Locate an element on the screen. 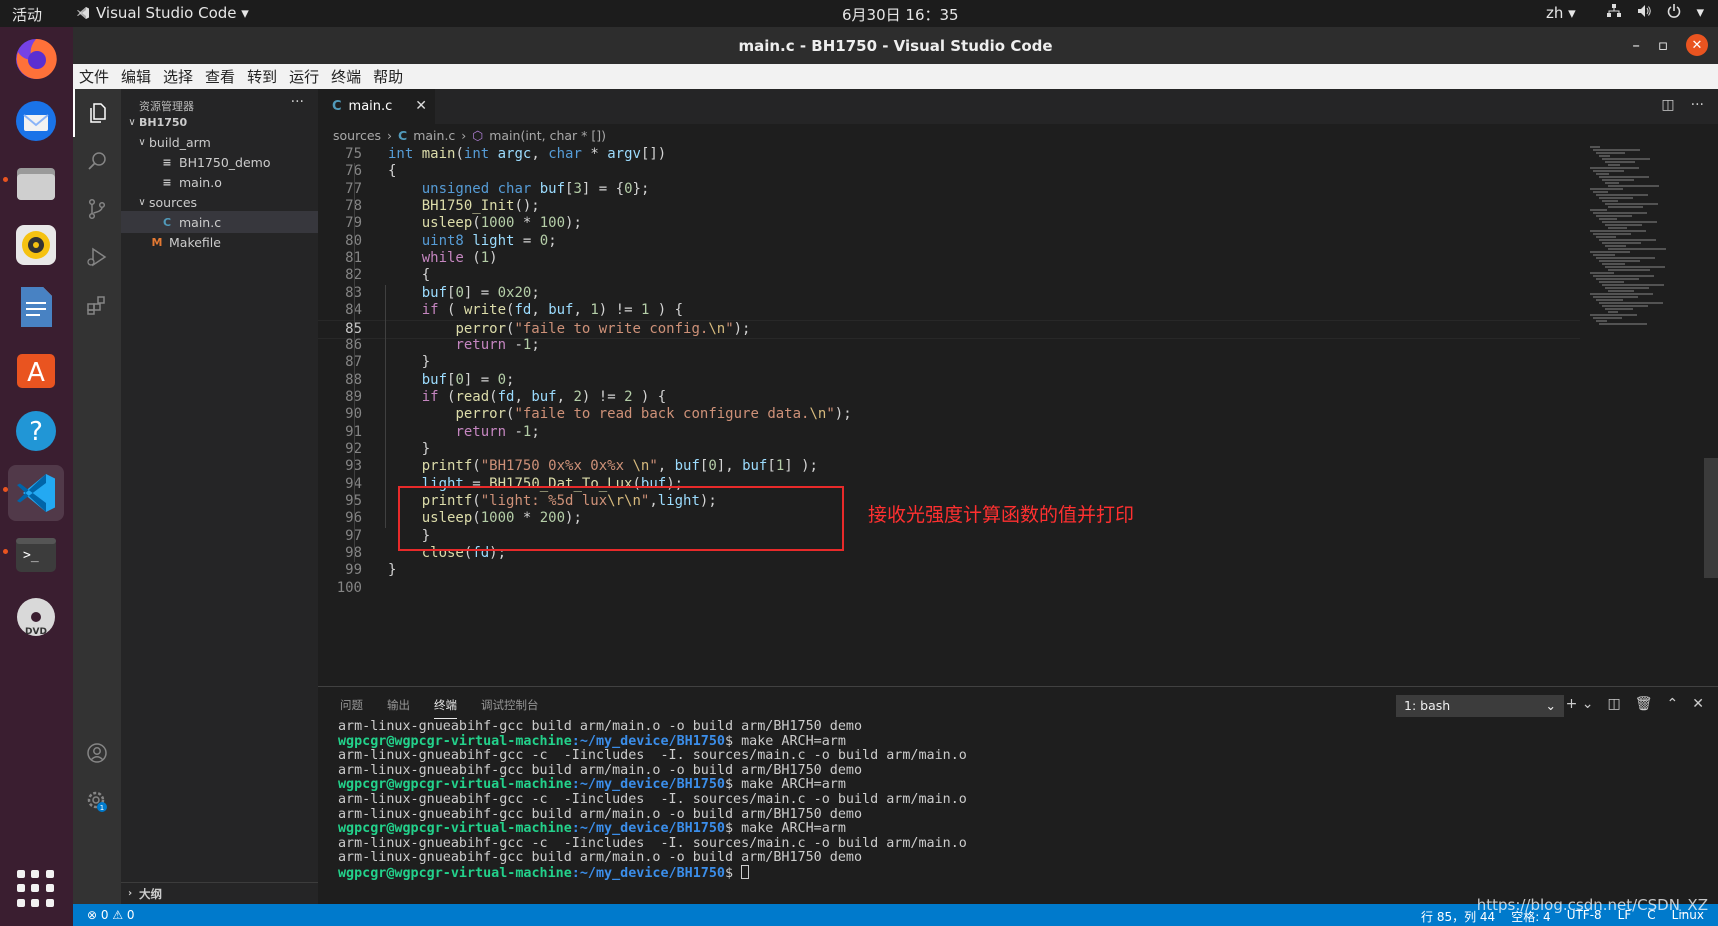 The height and width of the screenshot is (926, 1718). close-panel-icon: ✕ is located at coordinates (1698, 704).